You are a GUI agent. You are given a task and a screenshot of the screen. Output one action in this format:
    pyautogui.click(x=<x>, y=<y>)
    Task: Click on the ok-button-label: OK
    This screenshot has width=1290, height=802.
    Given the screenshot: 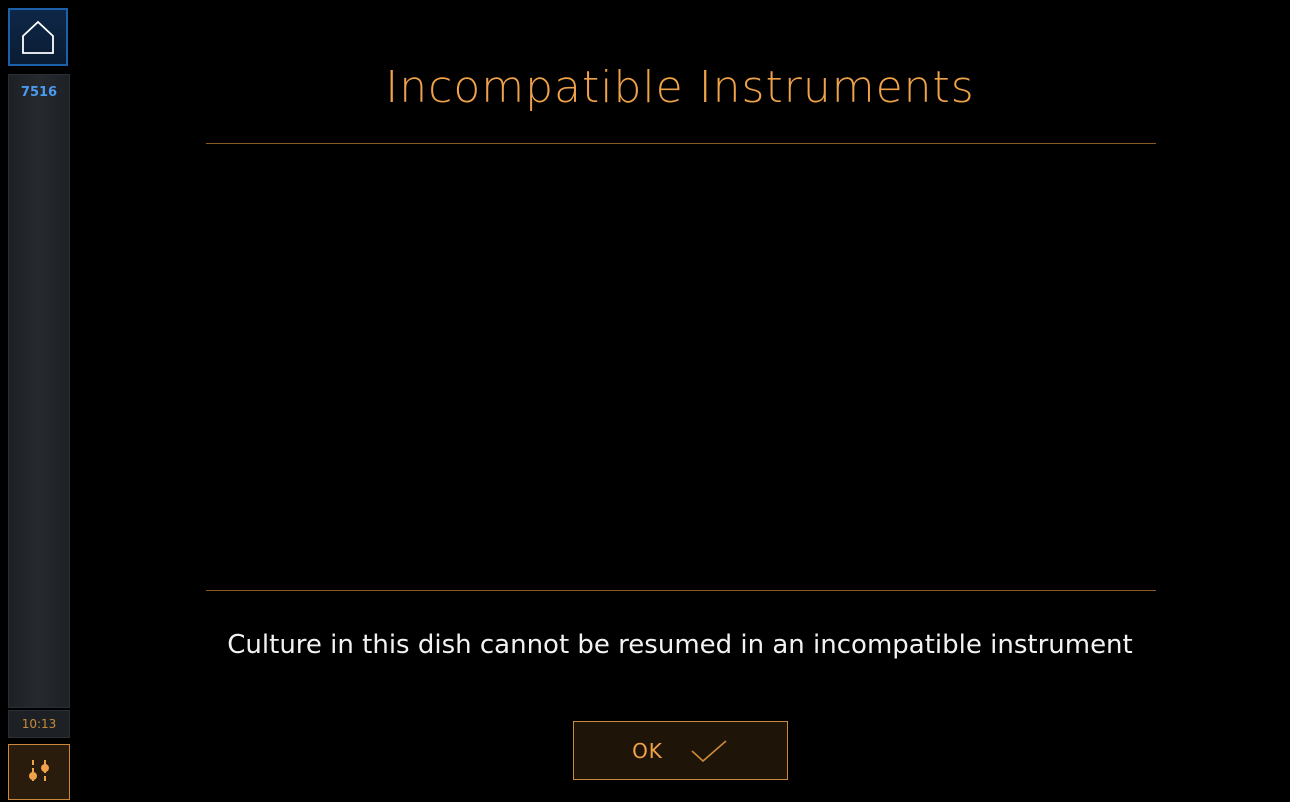 What is the action you would take?
    pyautogui.click(x=647, y=750)
    